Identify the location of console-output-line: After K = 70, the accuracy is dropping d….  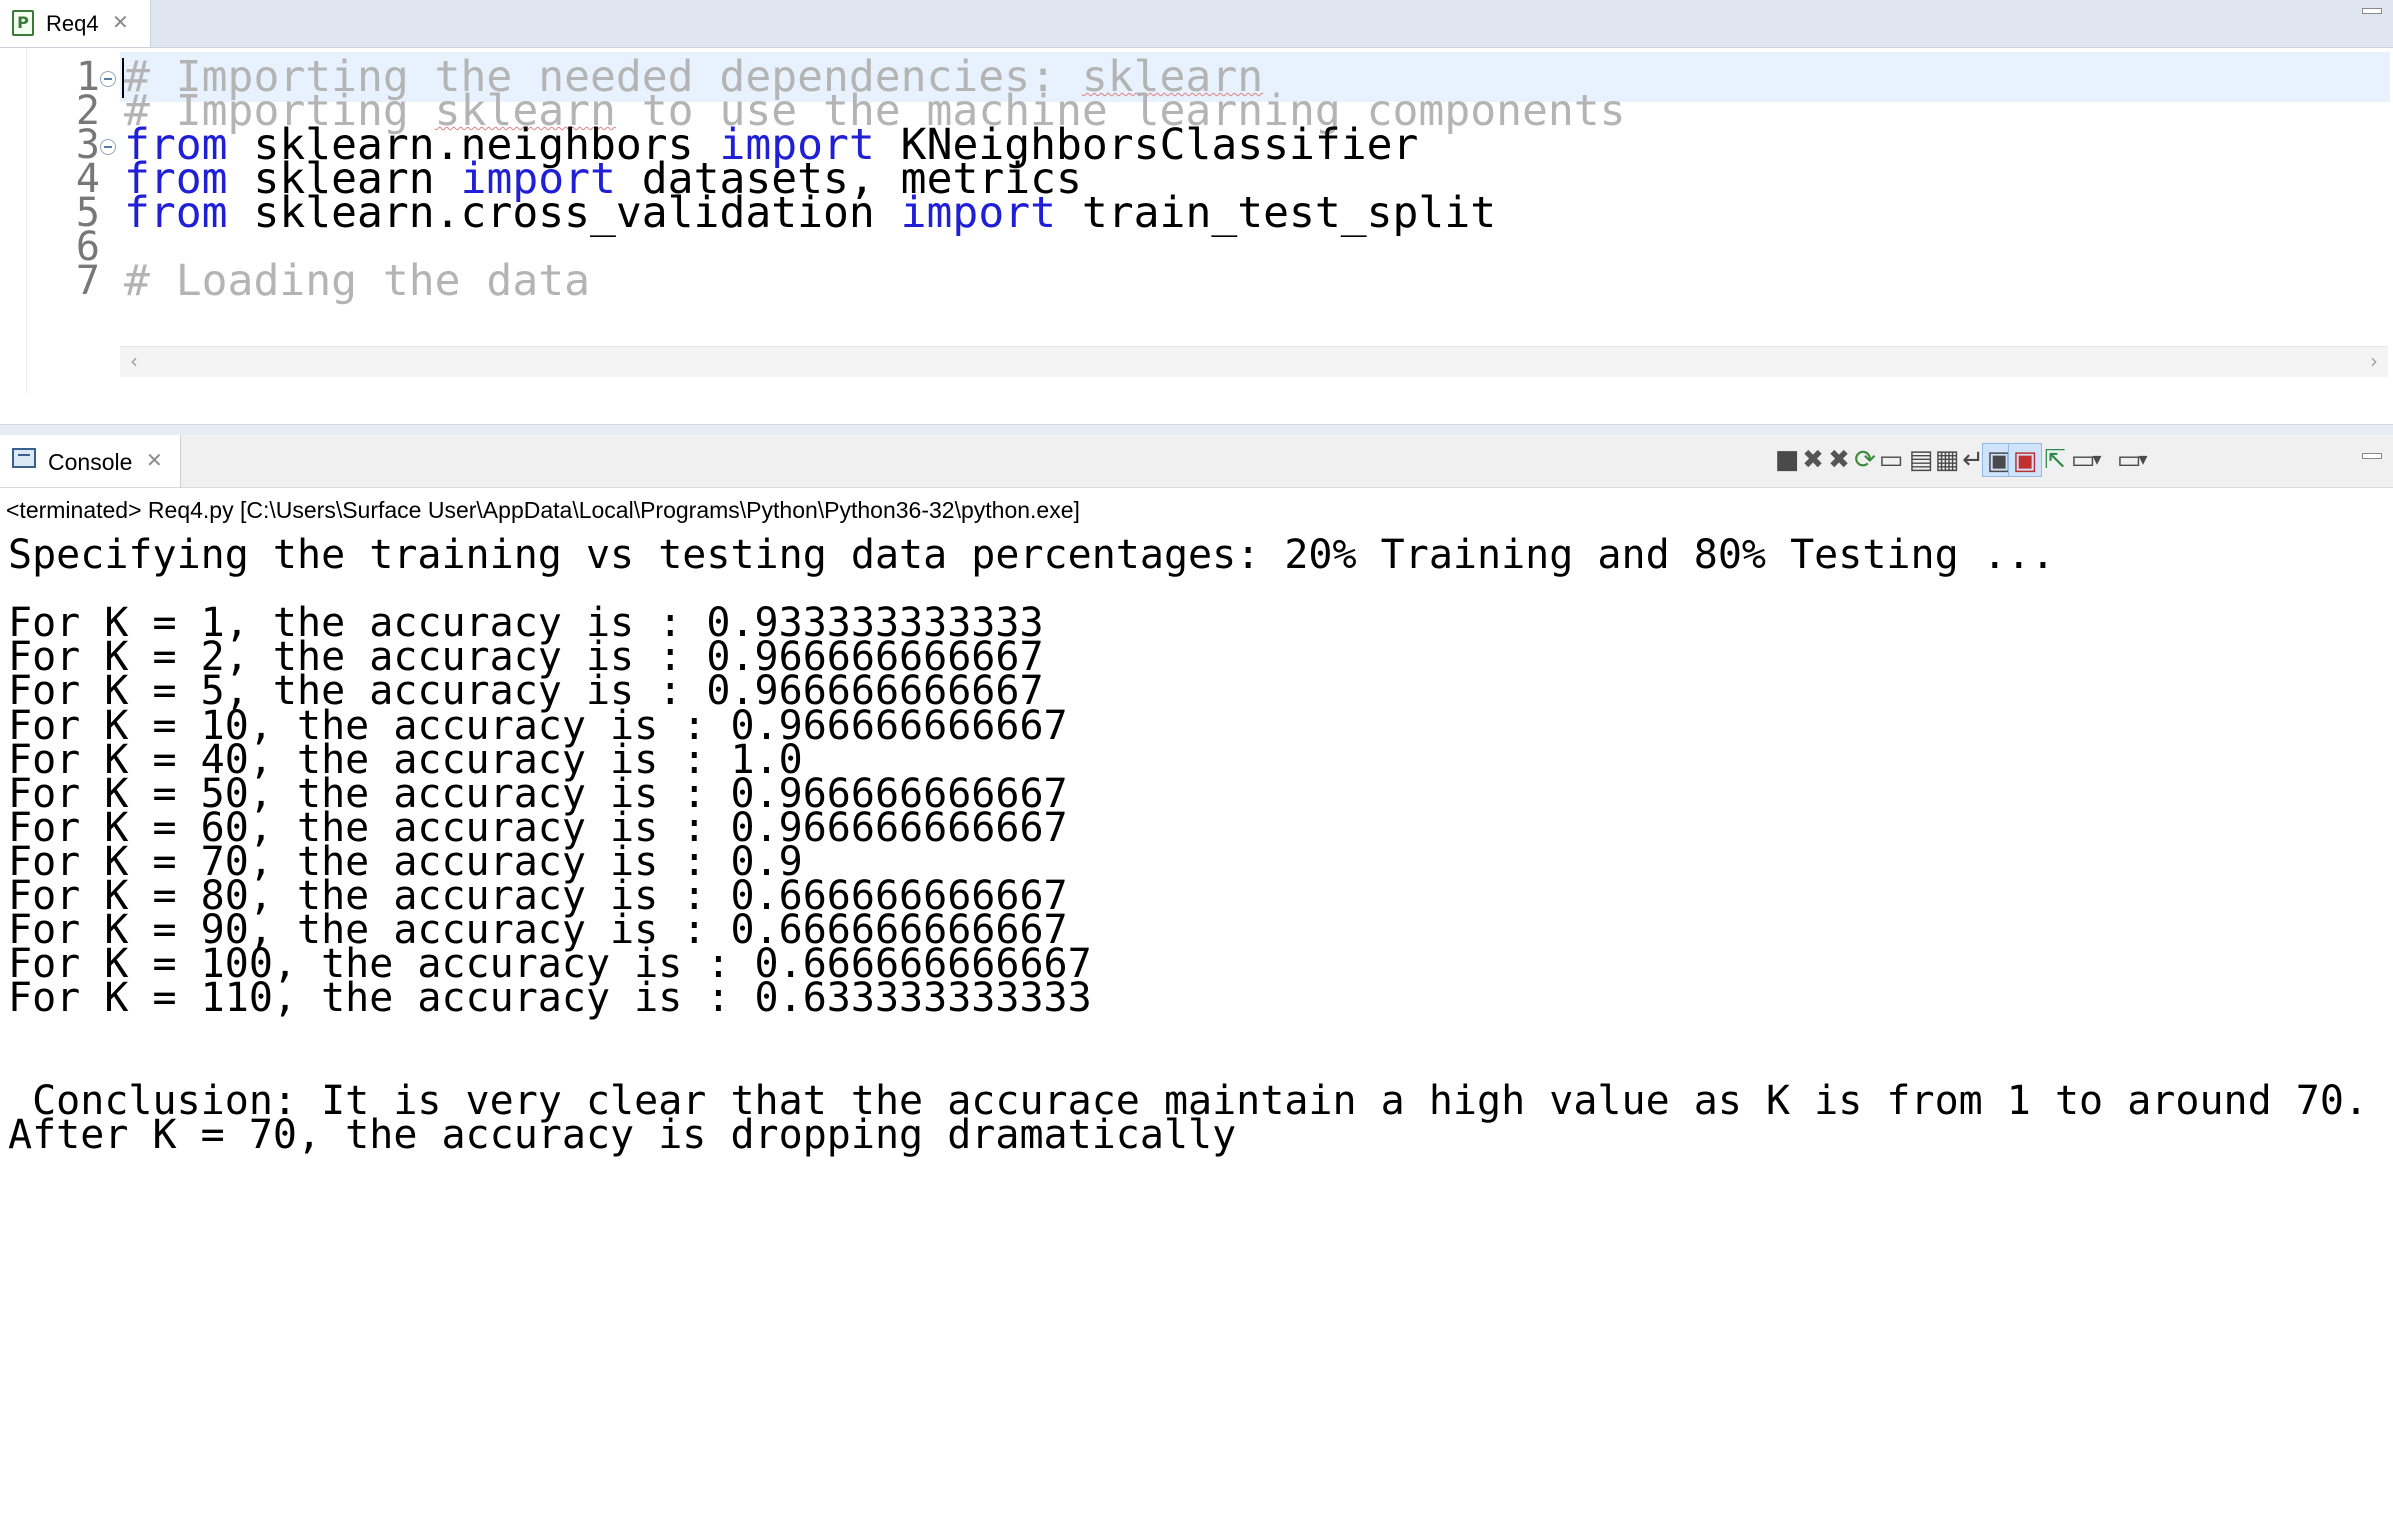
(622, 1135).